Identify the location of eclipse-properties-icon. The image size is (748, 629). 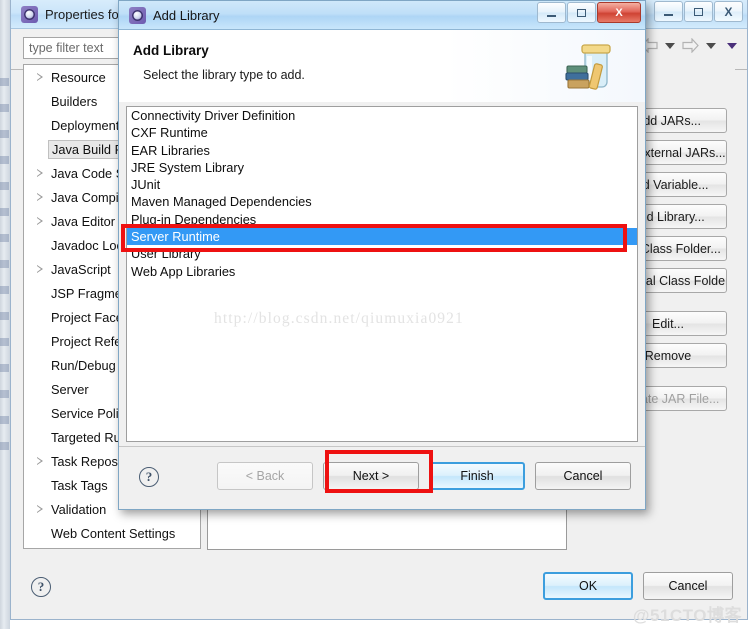
(29, 14).